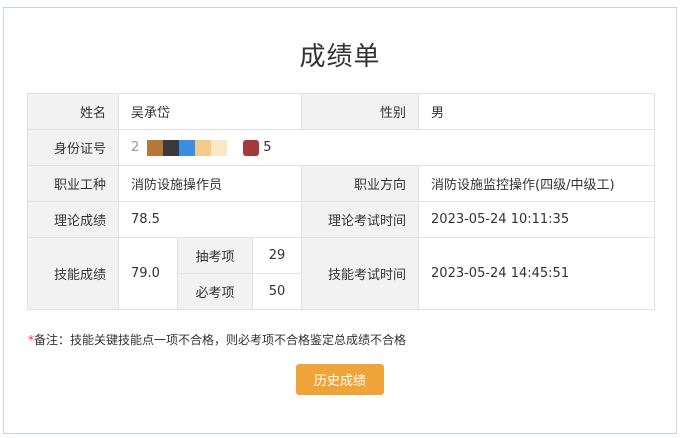  What do you see at coordinates (537, 273) in the screenshot?
I see `skill-time-value: 2023-05-24 14:45:51` at bounding box center [537, 273].